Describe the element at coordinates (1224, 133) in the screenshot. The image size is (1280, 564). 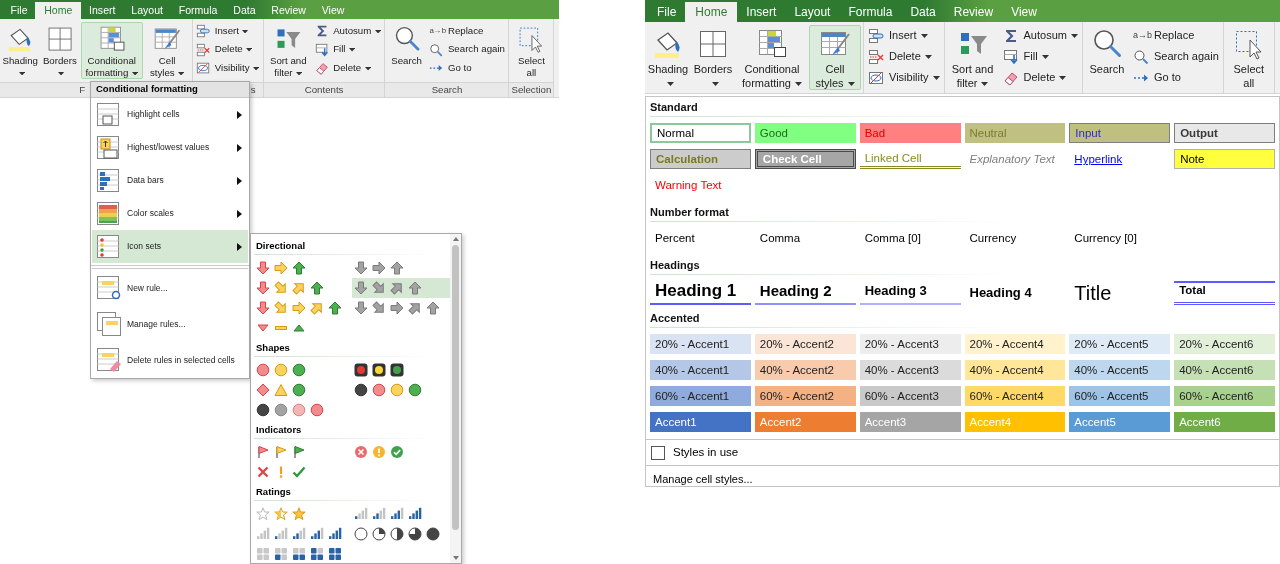
I see `cell-style-option: Output` at that location.